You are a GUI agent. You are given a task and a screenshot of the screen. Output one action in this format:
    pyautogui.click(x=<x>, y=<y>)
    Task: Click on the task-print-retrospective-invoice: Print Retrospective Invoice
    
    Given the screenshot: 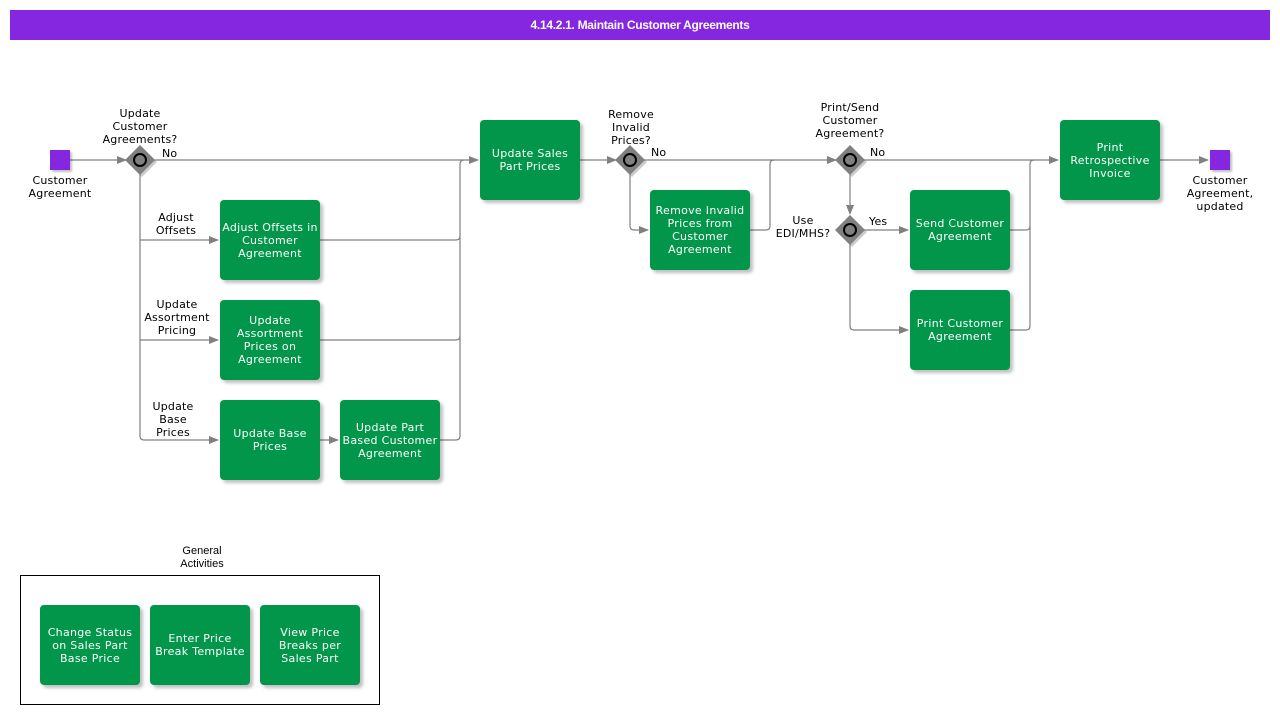 What is the action you would take?
    pyautogui.click(x=1110, y=160)
    